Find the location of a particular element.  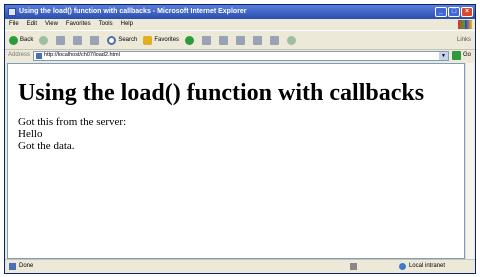

edit-button is located at coordinates (258, 40).